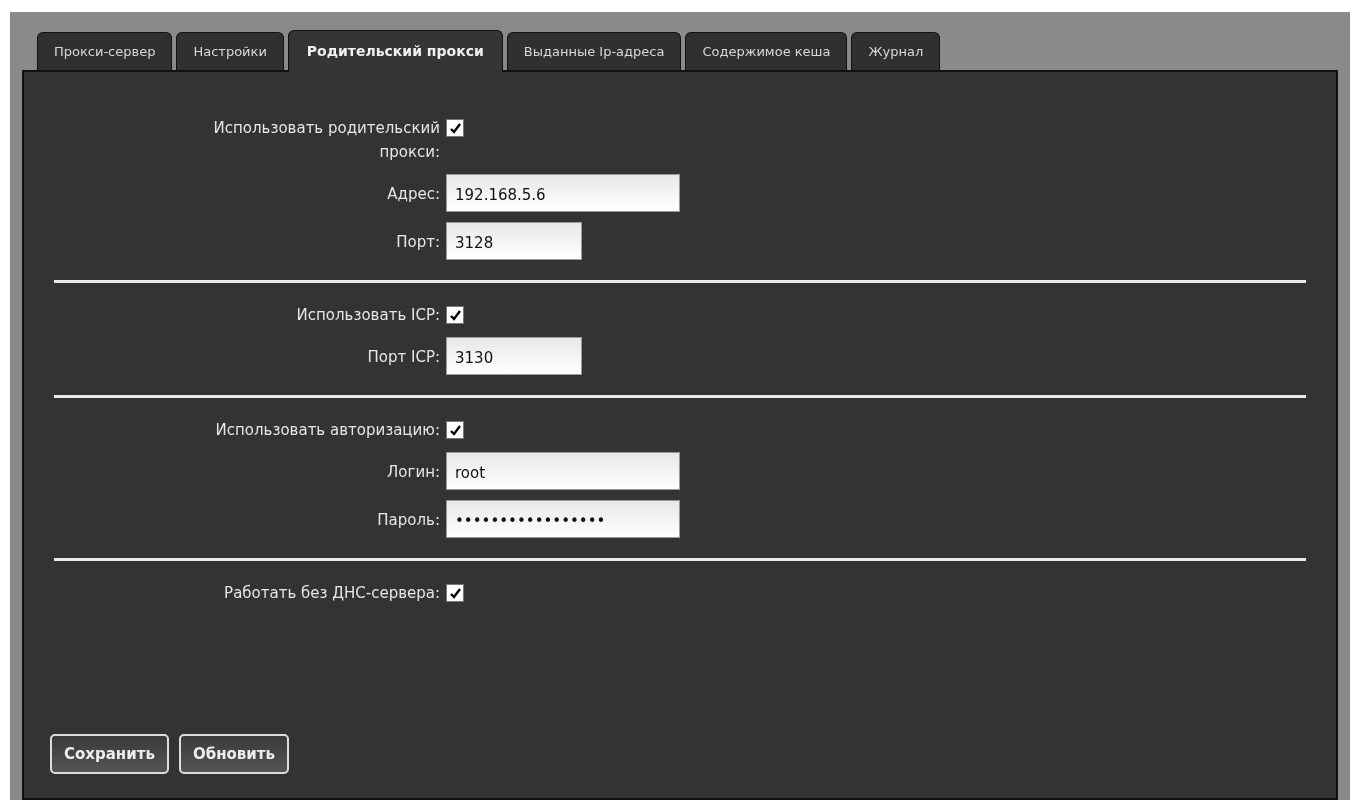  What do you see at coordinates (896, 51) in the screenshot?
I see `tab: Журнал` at bounding box center [896, 51].